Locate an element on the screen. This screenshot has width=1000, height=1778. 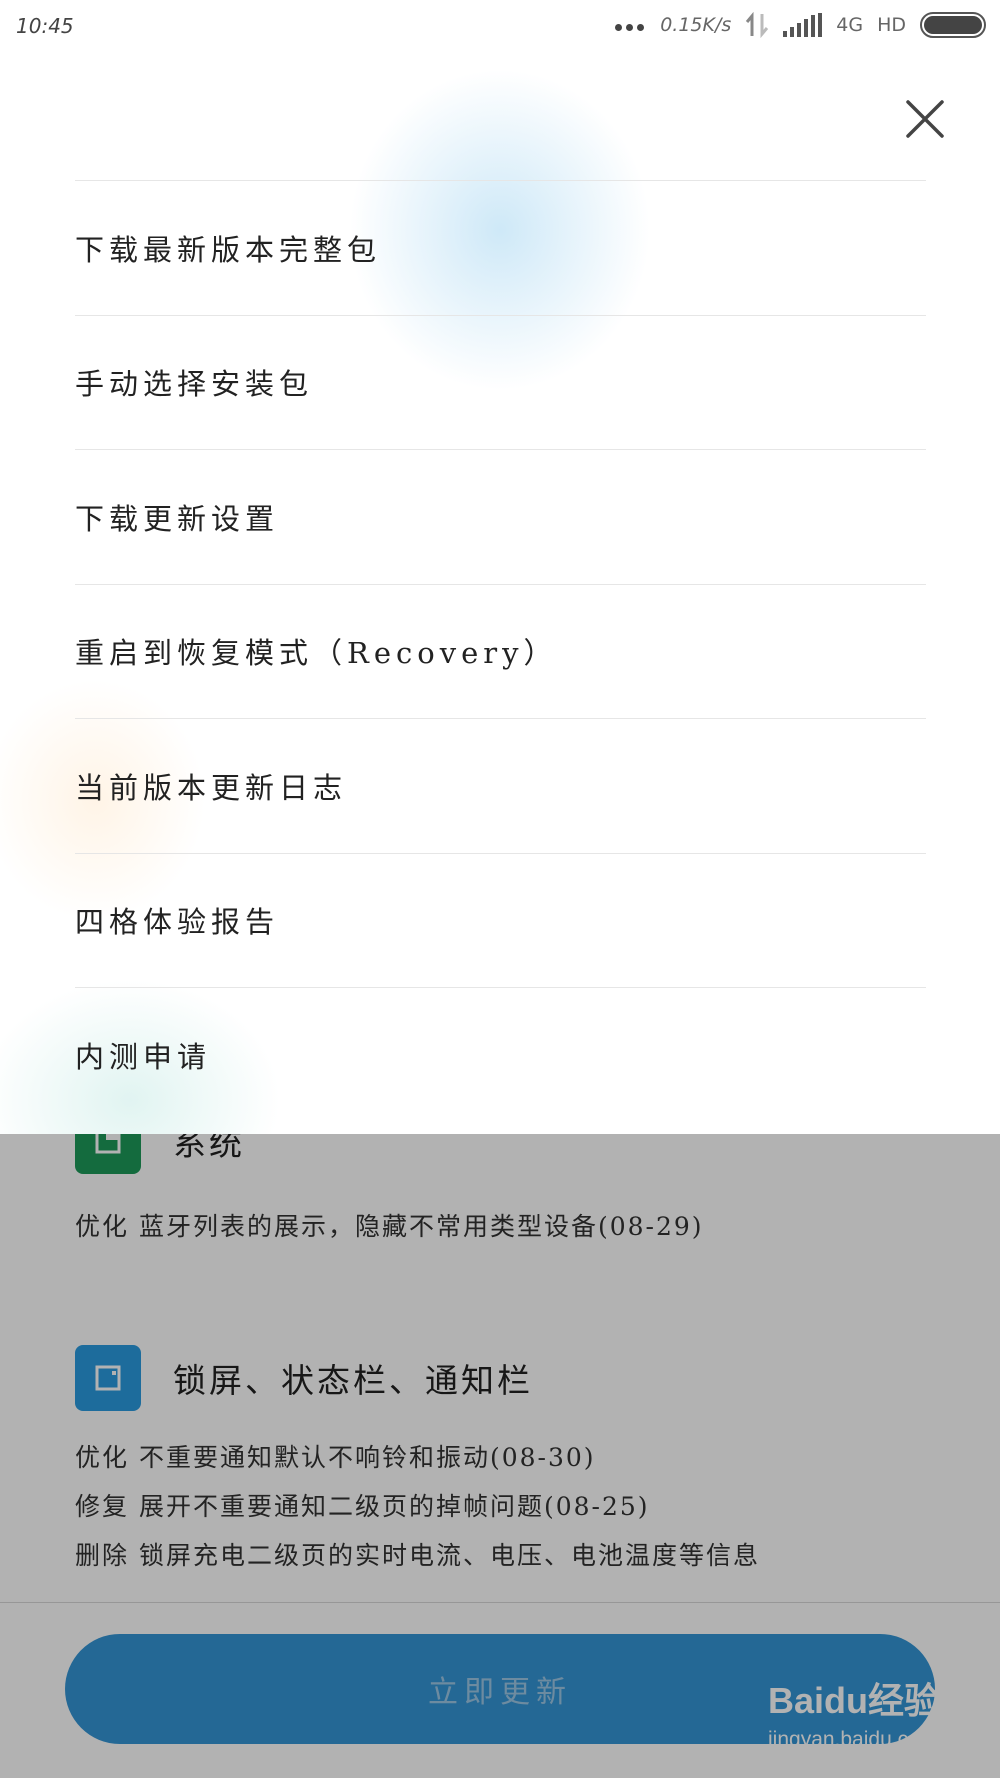
menu-item-label: 重启到恢复模式（Recovery） is located at coordinates (316, 653).